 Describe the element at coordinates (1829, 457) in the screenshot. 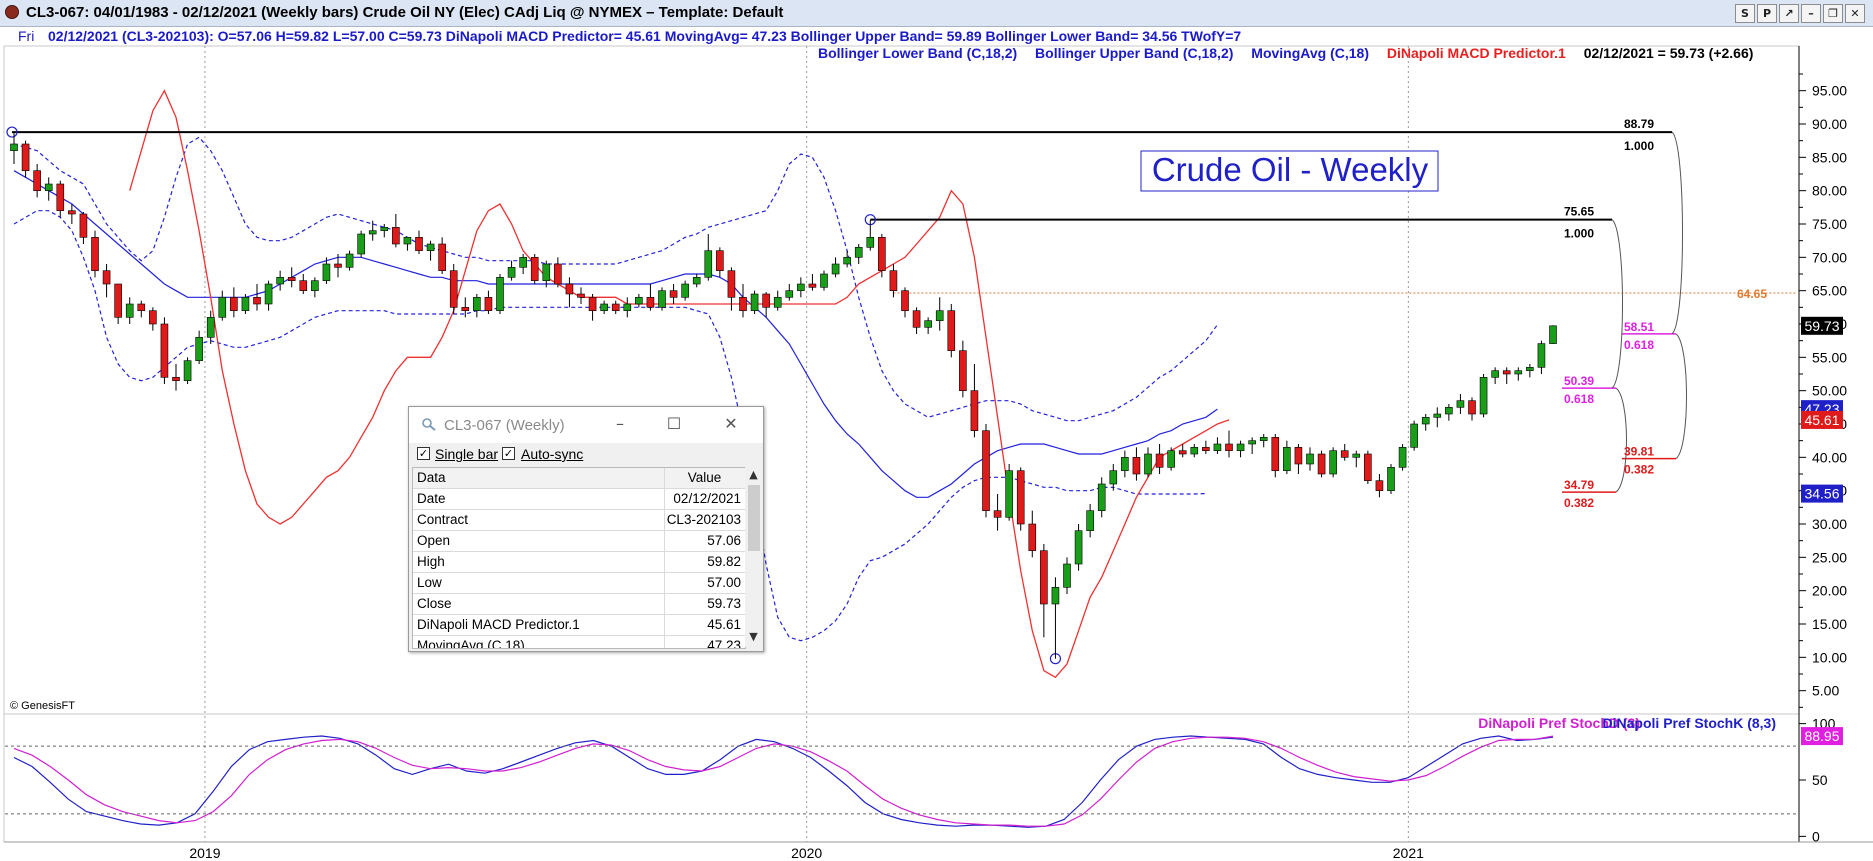

I see `y-tick-label: 40.00` at that location.